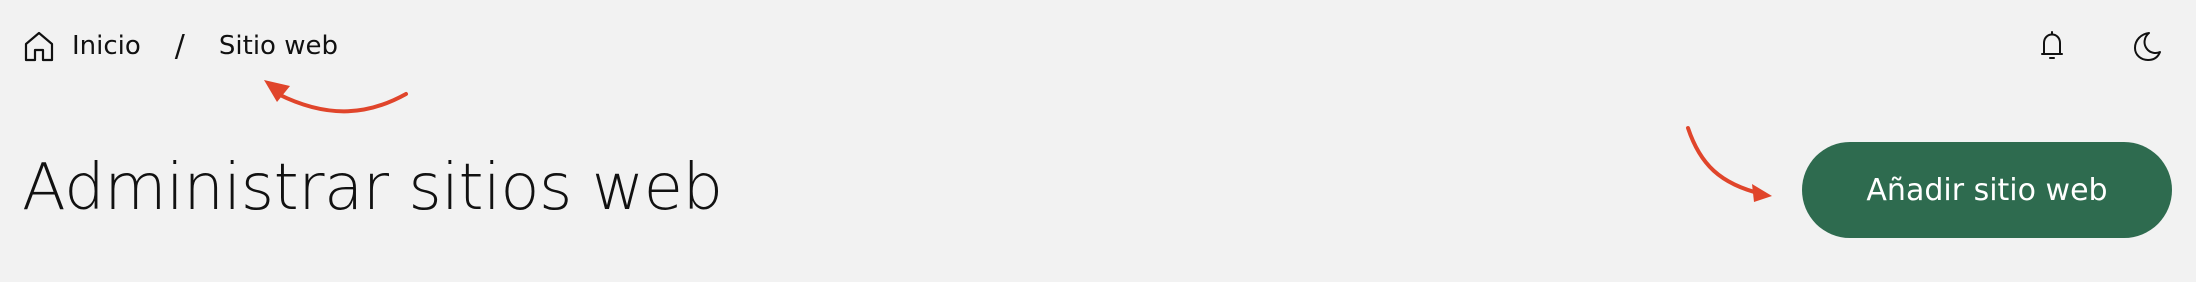 Image resolution: width=2196 pixels, height=282 pixels. Describe the element at coordinates (39, 46) in the screenshot. I see `home-icon` at that location.